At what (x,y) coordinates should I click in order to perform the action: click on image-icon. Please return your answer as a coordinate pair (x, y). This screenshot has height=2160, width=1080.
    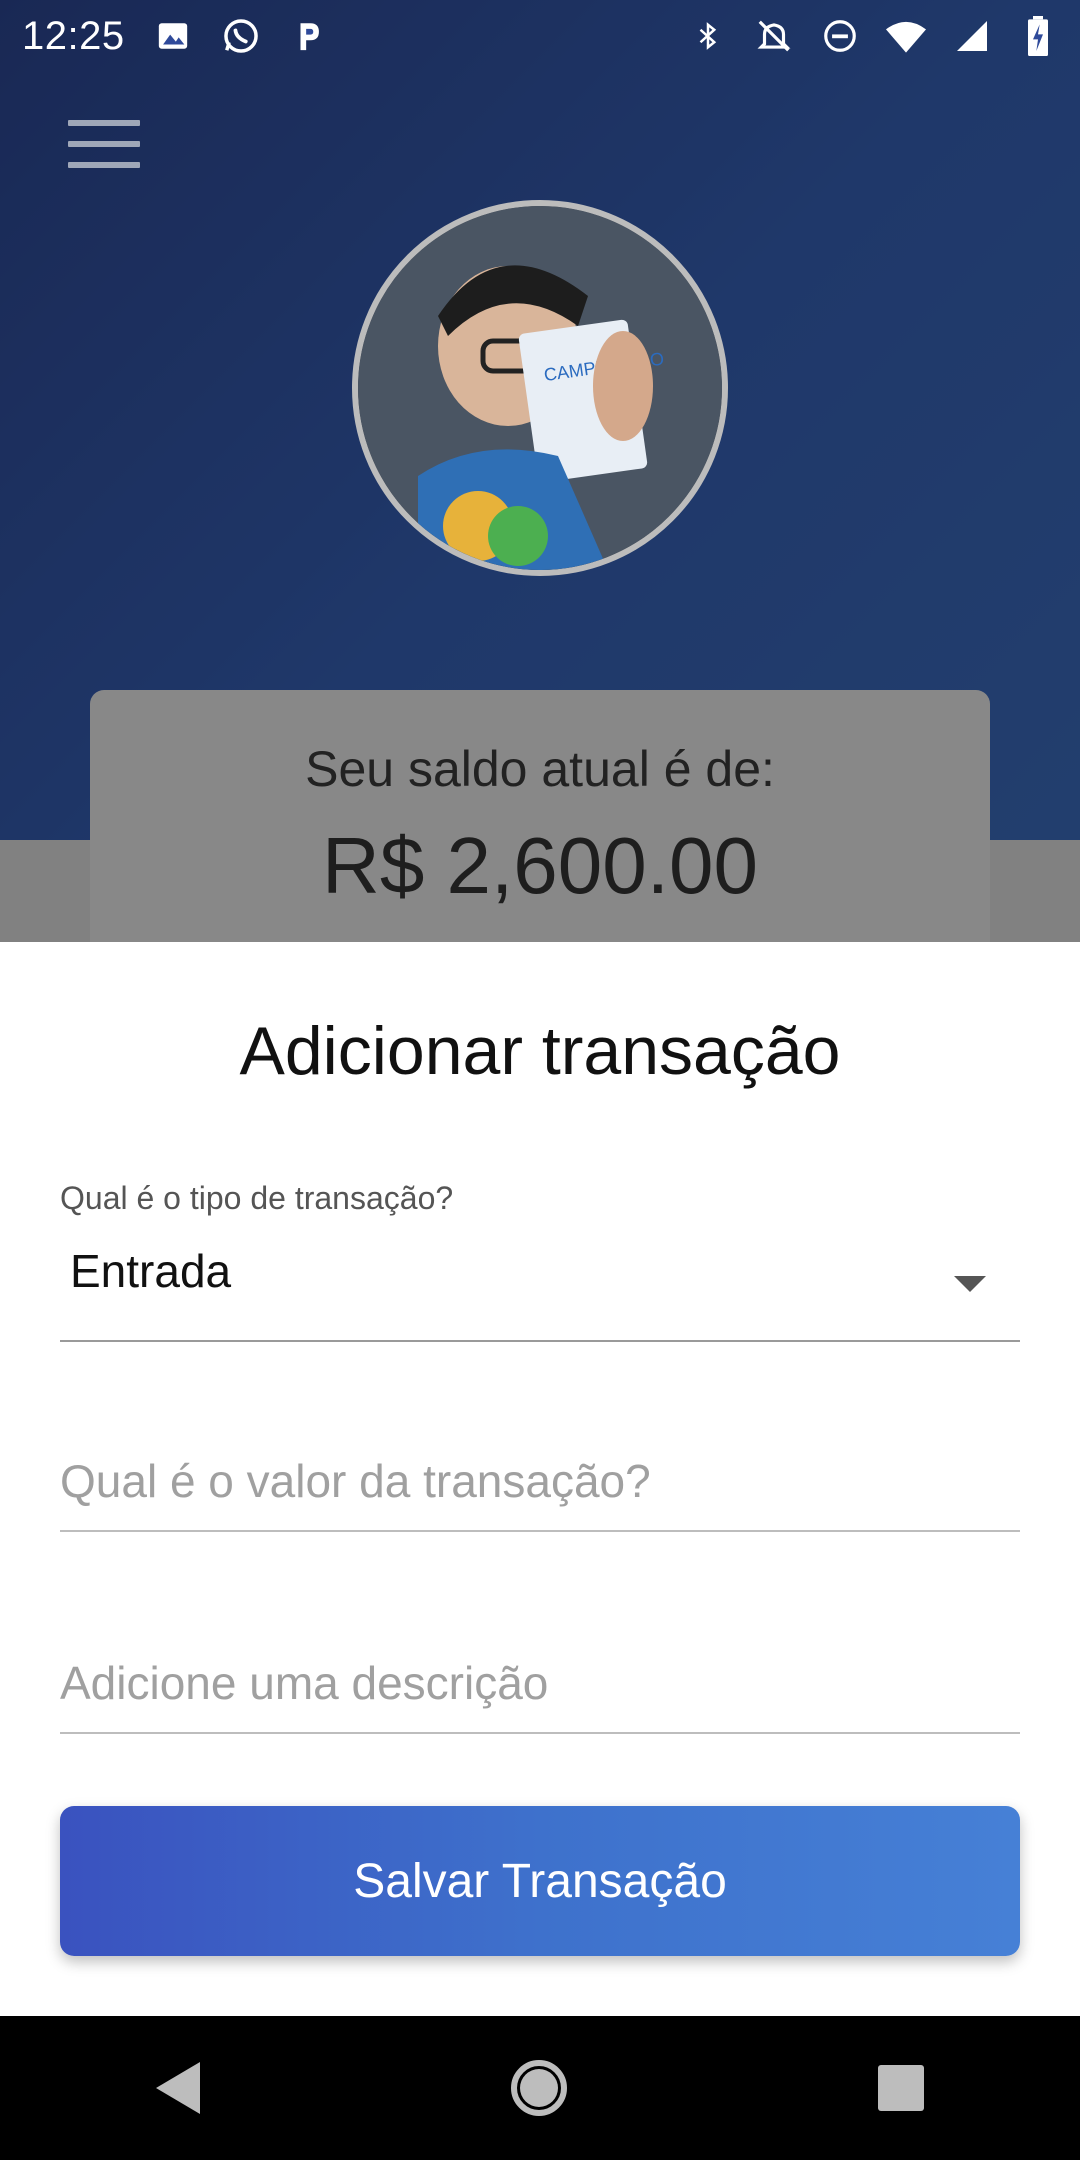
    Looking at the image, I should click on (173, 36).